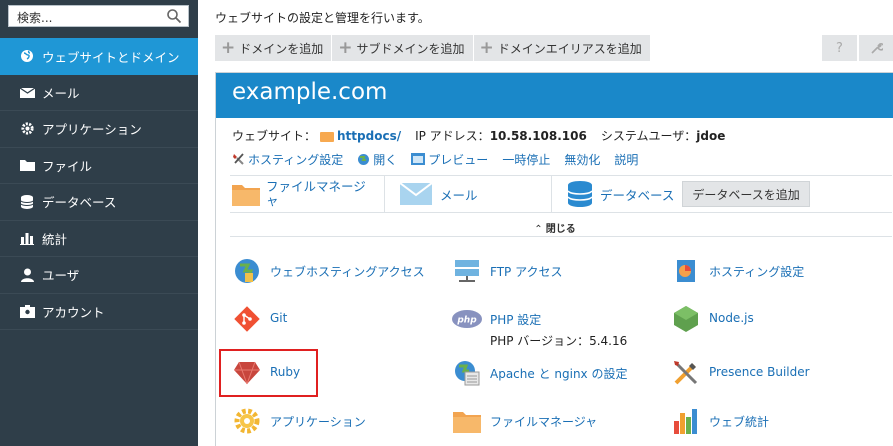 The width and height of the screenshot is (893, 446). Describe the element at coordinates (99, 275) in the screenshot. I see `sidebar-item-users: ユーザ` at that location.